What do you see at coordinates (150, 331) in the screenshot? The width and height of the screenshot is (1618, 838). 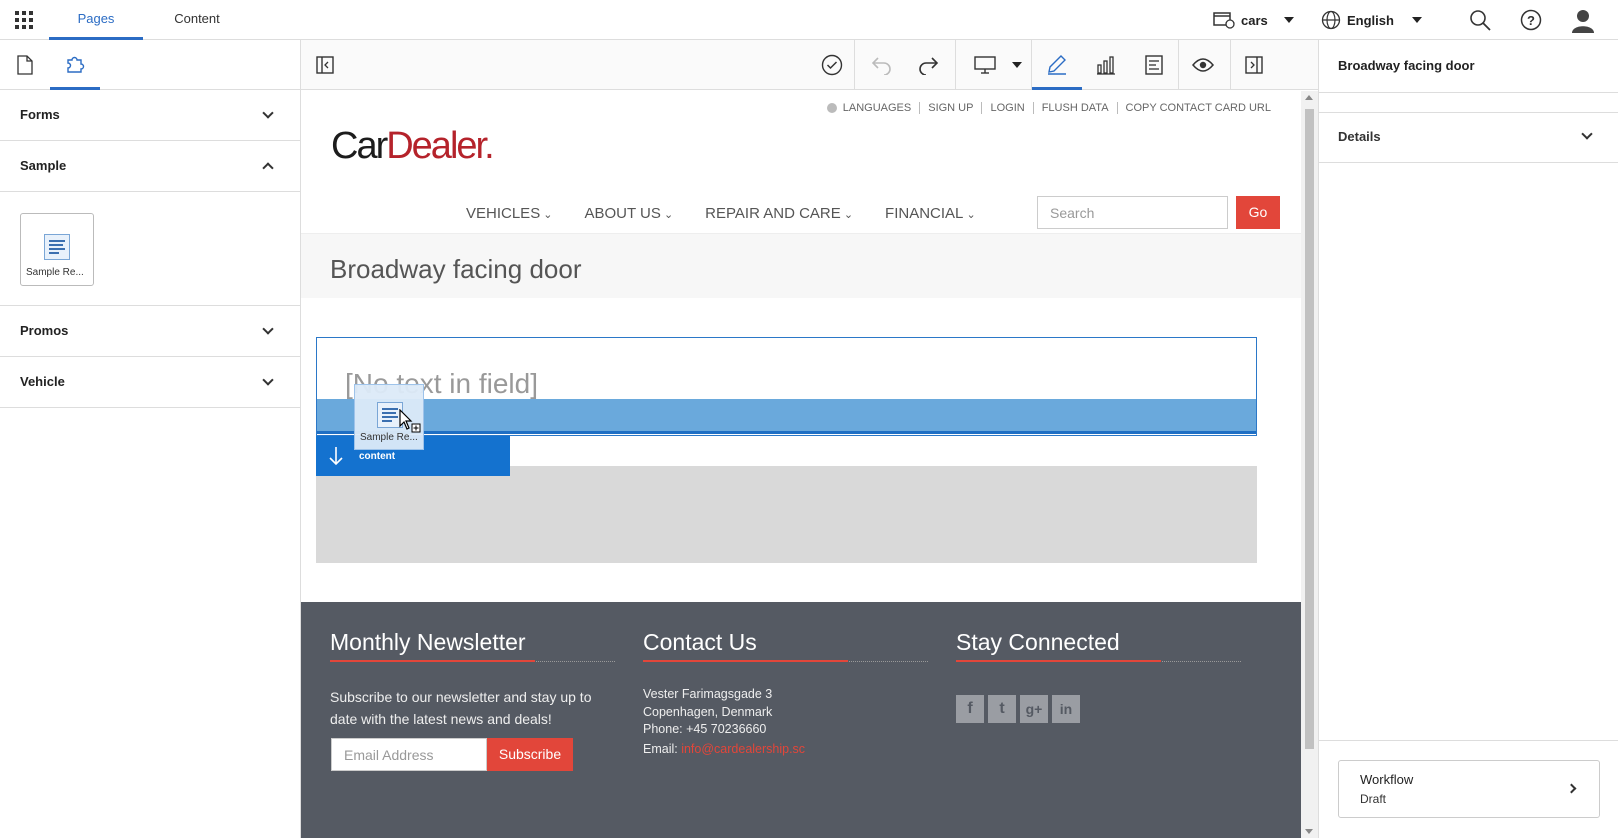 I see `section-promos: Promos` at bounding box center [150, 331].